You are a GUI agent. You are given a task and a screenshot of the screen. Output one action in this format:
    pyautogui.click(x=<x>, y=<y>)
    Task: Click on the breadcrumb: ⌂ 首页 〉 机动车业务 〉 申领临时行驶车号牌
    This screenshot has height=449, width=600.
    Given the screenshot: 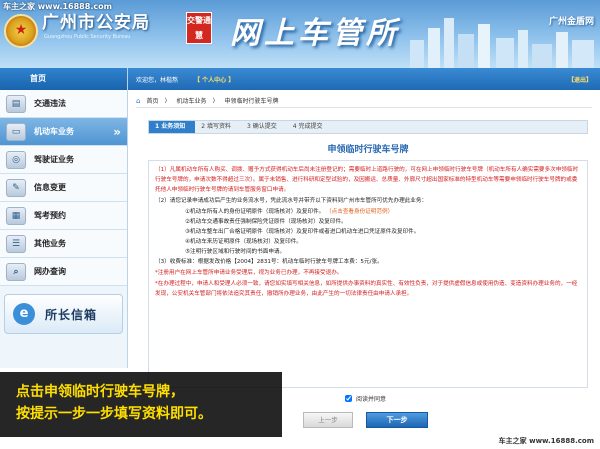 What is the action you would take?
    pyautogui.click(x=364, y=101)
    